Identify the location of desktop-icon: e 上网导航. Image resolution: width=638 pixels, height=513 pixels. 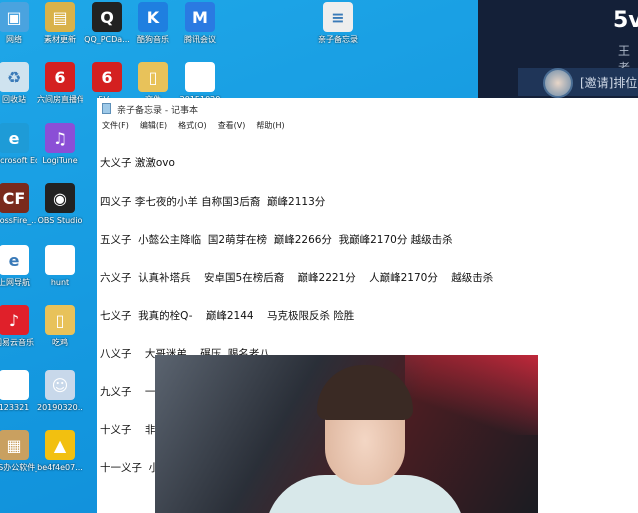
(18, 266).